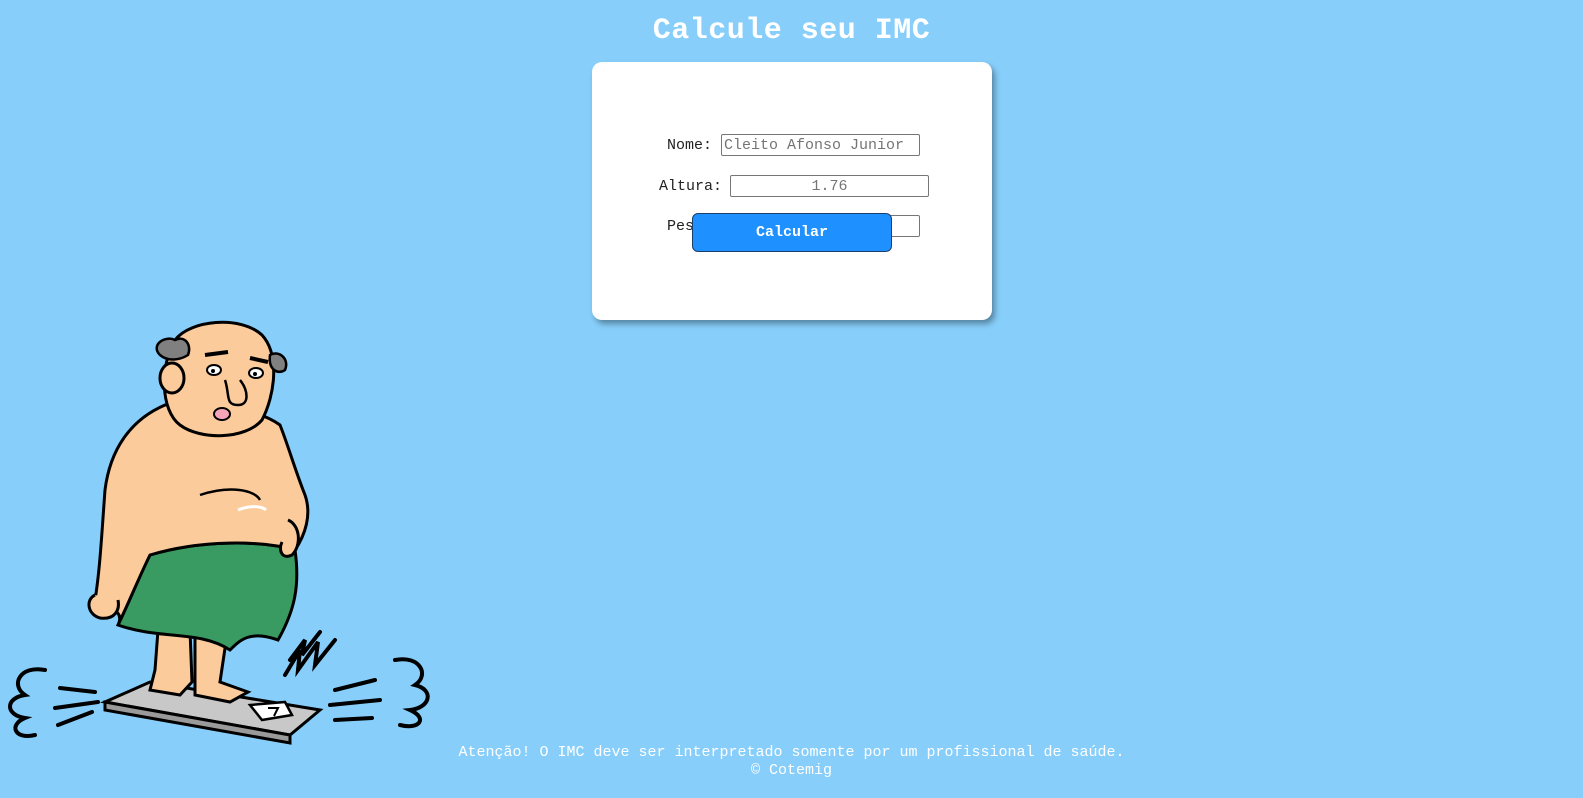 The height and width of the screenshot is (798, 1583). What do you see at coordinates (791, 770) in the screenshot?
I see `footer-copyright: © Cotemig` at bounding box center [791, 770].